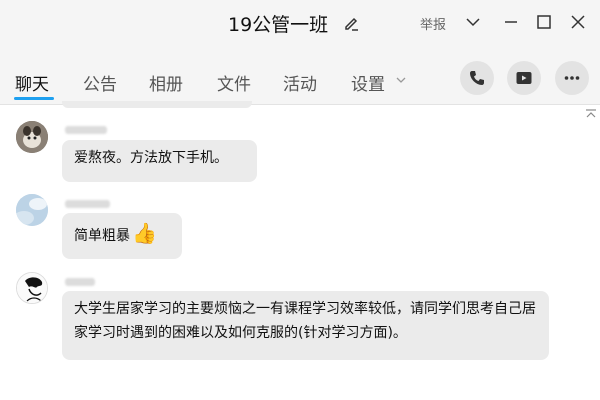 The width and height of the screenshot is (600, 400). I want to click on settings-chevron-icon, so click(401, 80).